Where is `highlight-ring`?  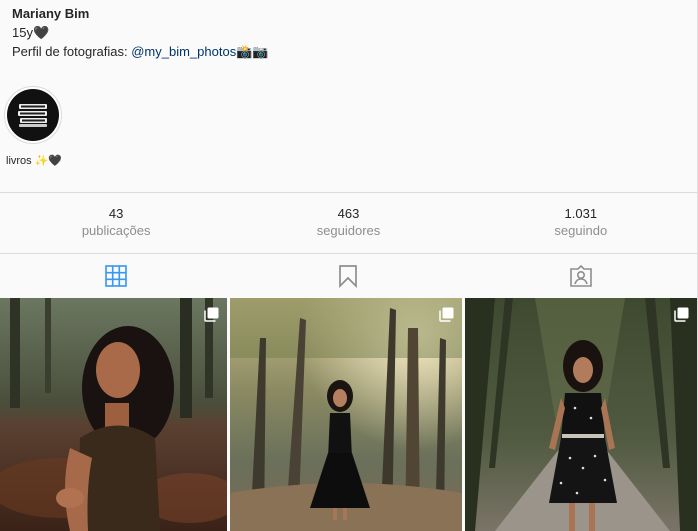
highlight-ring is located at coordinates (33, 115).